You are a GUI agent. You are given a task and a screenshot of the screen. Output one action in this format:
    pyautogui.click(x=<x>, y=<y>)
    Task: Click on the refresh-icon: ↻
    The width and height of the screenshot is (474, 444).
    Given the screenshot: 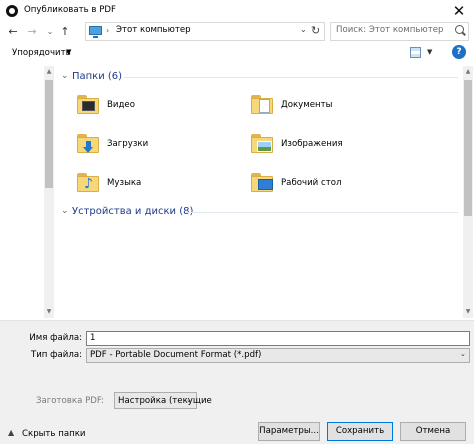 What is the action you would take?
    pyautogui.click(x=315, y=30)
    